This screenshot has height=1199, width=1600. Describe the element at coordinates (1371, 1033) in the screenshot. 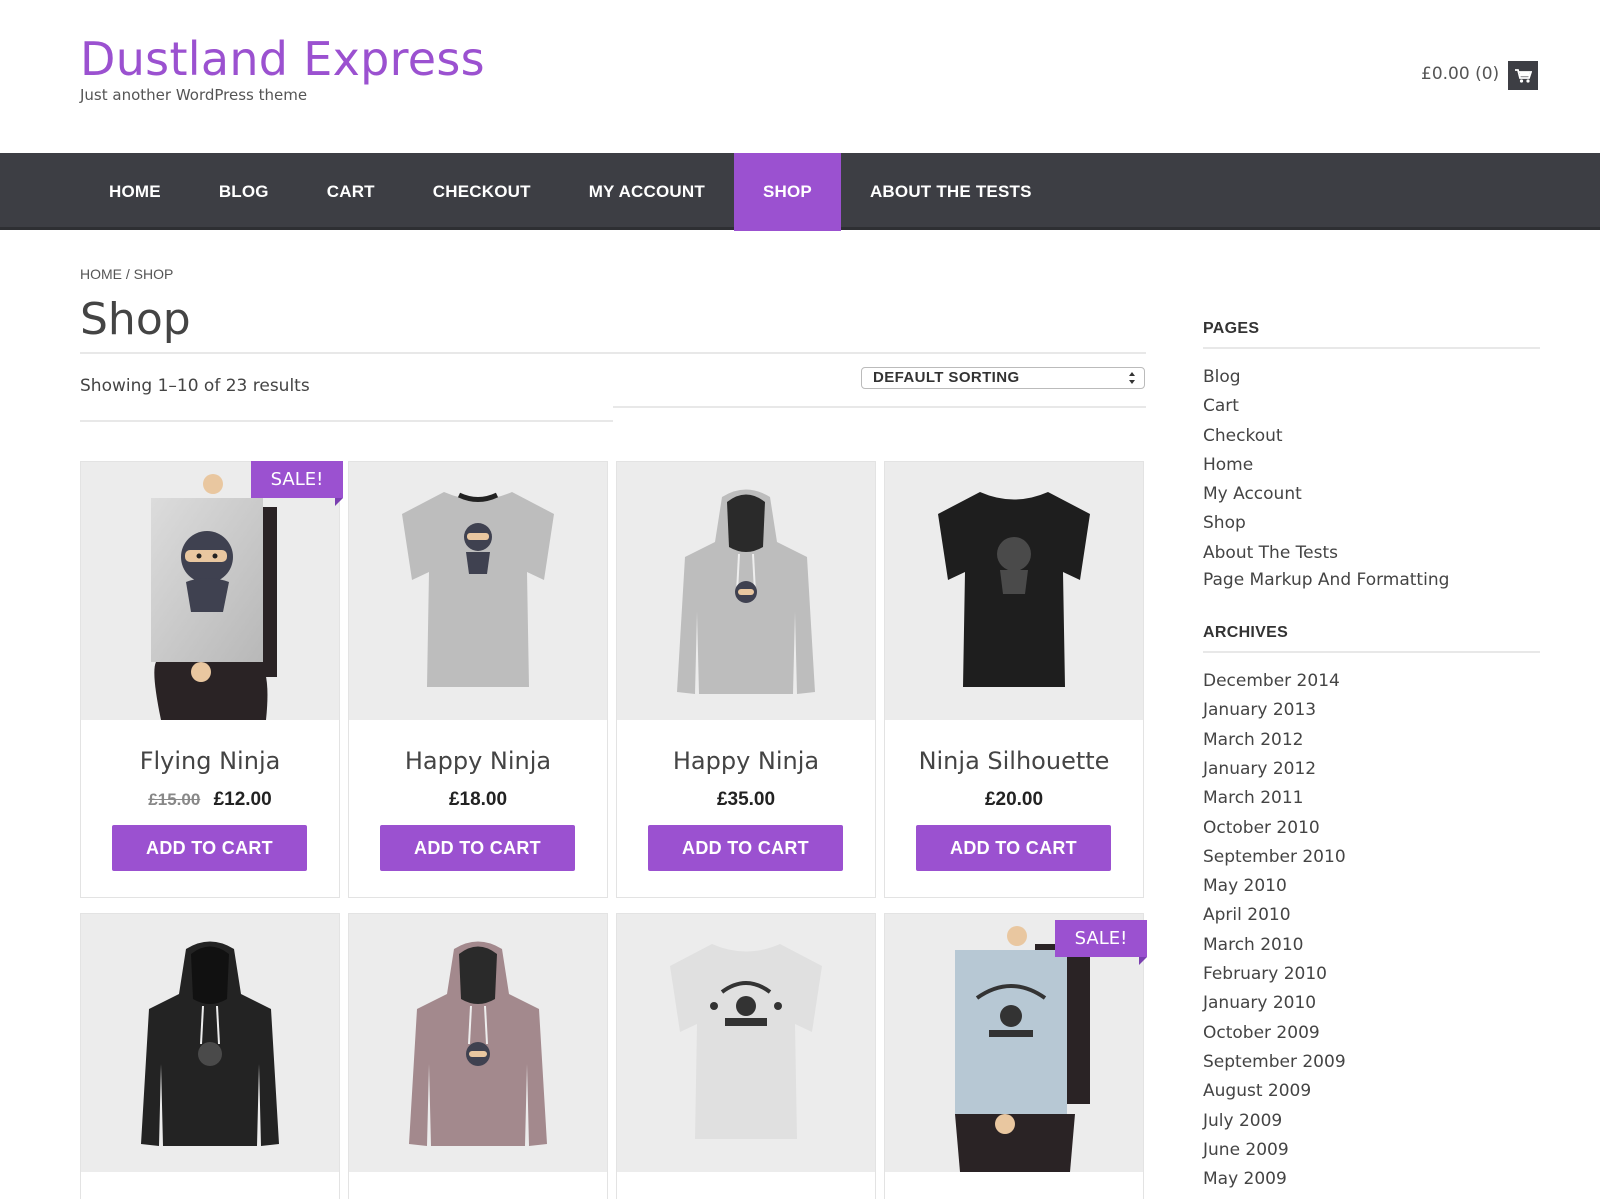

I see `archive-link: October 2009` at that location.